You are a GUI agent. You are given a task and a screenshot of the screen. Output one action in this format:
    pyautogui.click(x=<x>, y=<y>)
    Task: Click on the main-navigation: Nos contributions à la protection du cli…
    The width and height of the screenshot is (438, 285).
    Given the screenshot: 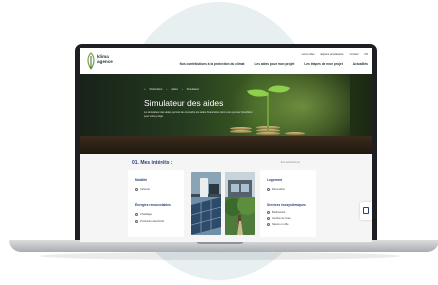 What is the action you would take?
    pyautogui.click(x=274, y=64)
    